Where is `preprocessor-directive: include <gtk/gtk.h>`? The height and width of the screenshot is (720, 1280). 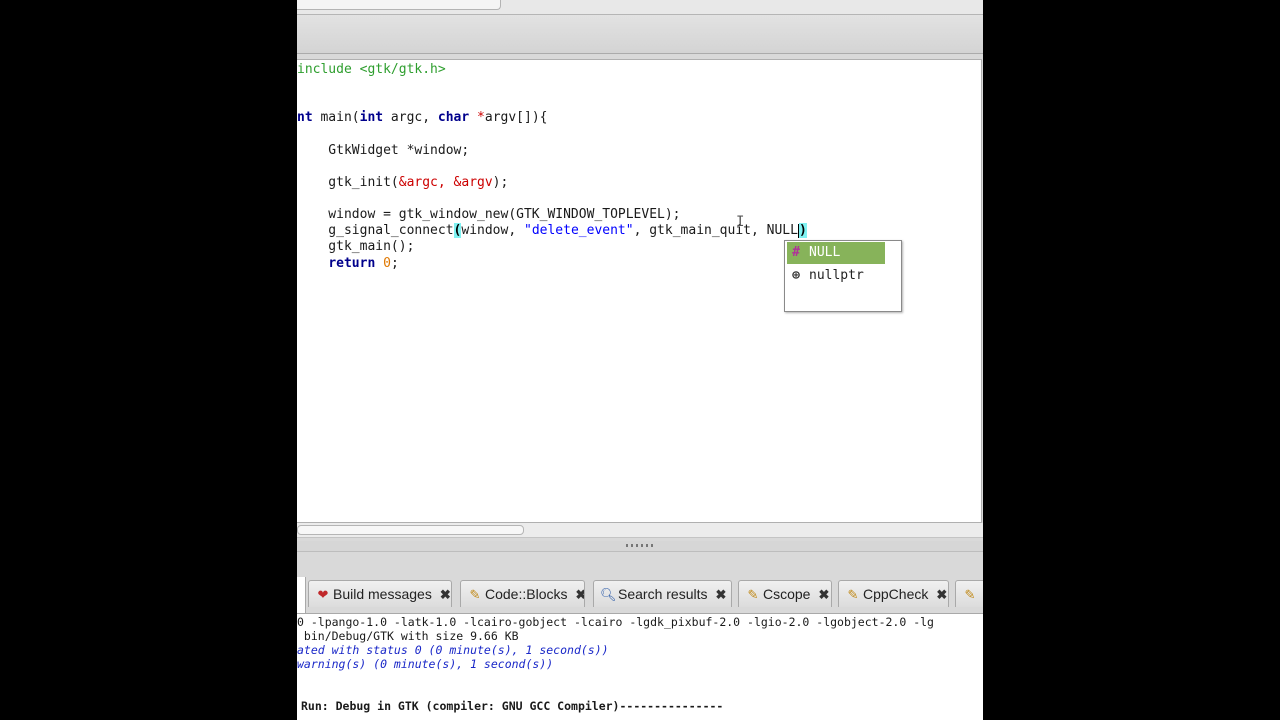 preprocessor-directive: include <gtk/gtk.h> is located at coordinates (371, 69).